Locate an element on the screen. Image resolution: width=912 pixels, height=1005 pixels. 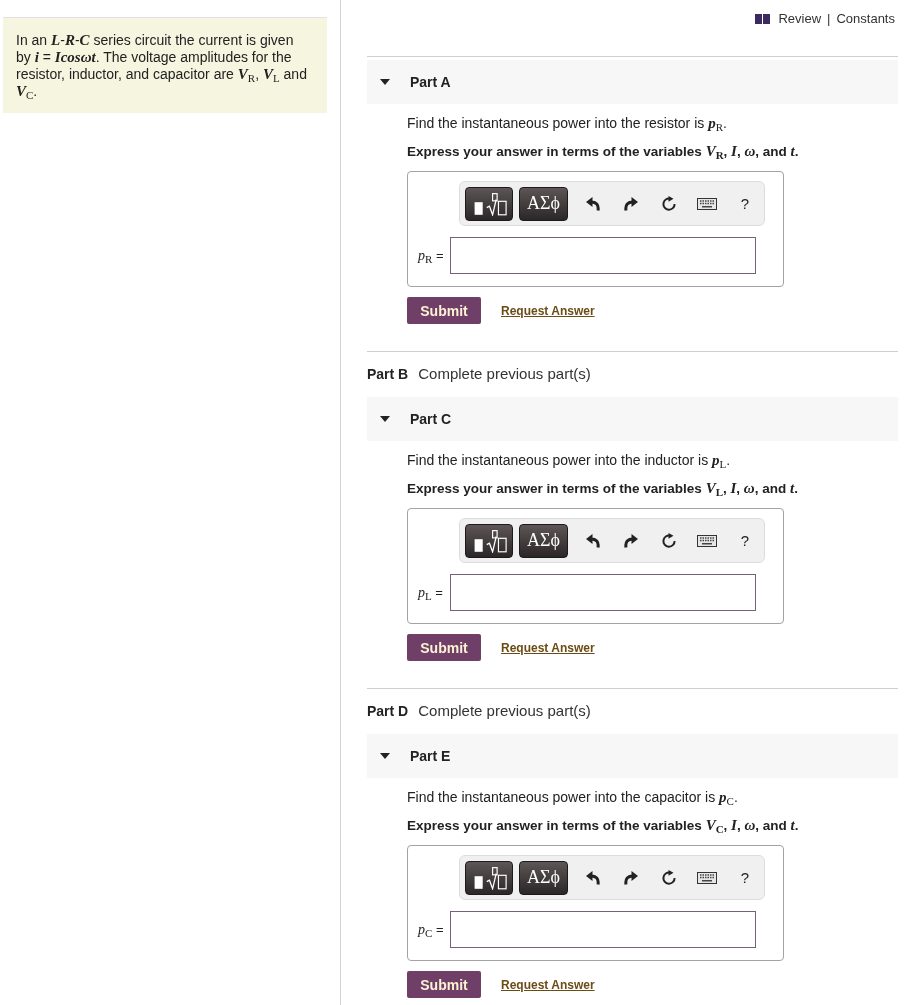
constants-link: Constants is located at coordinates (865, 19).